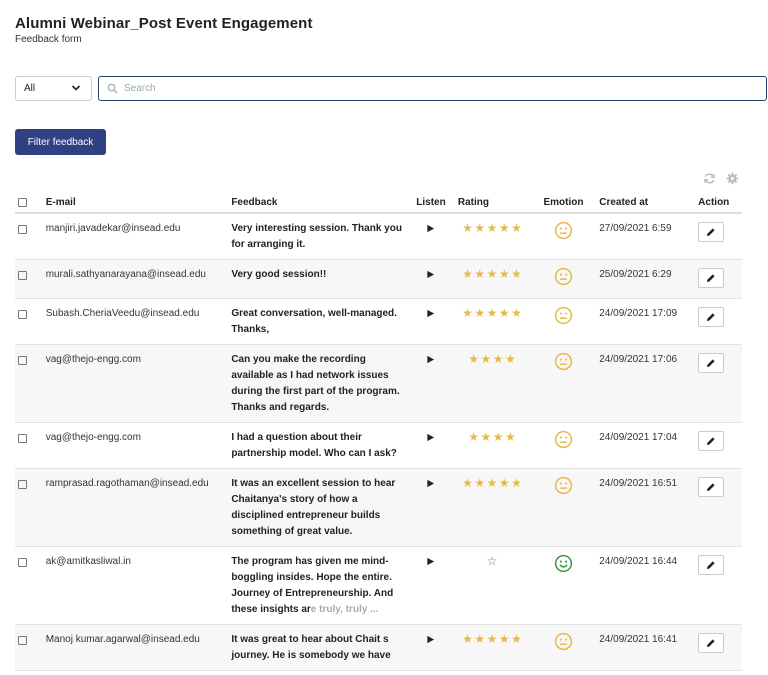 The height and width of the screenshot is (675, 768). I want to click on chevron-down-icon, so click(76, 88).